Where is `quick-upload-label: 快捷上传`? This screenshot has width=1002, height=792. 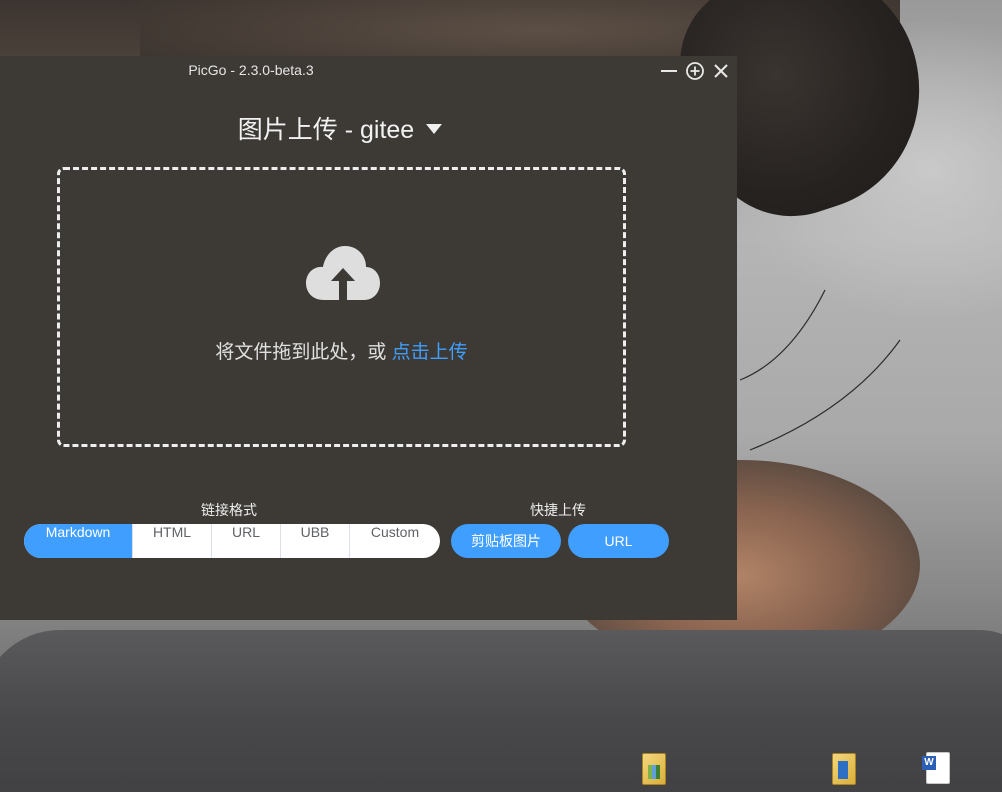 quick-upload-label: 快捷上传 is located at coordinates (558, 510).